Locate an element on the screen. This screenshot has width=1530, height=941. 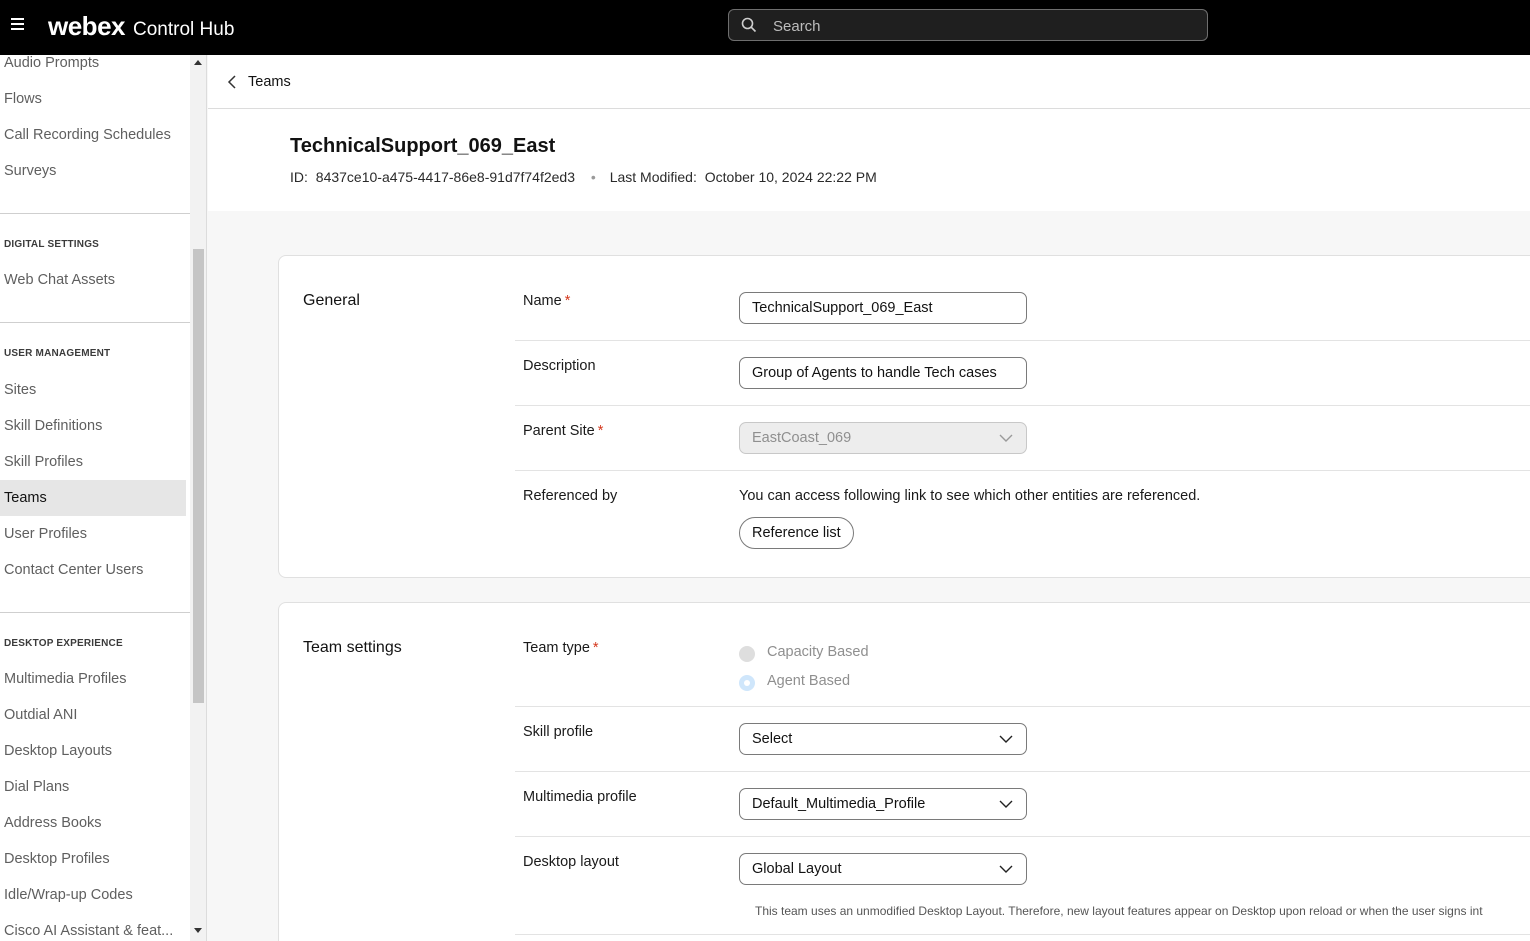
sidebar-item-surveys: Surveys is located at coordinates (93, 171).